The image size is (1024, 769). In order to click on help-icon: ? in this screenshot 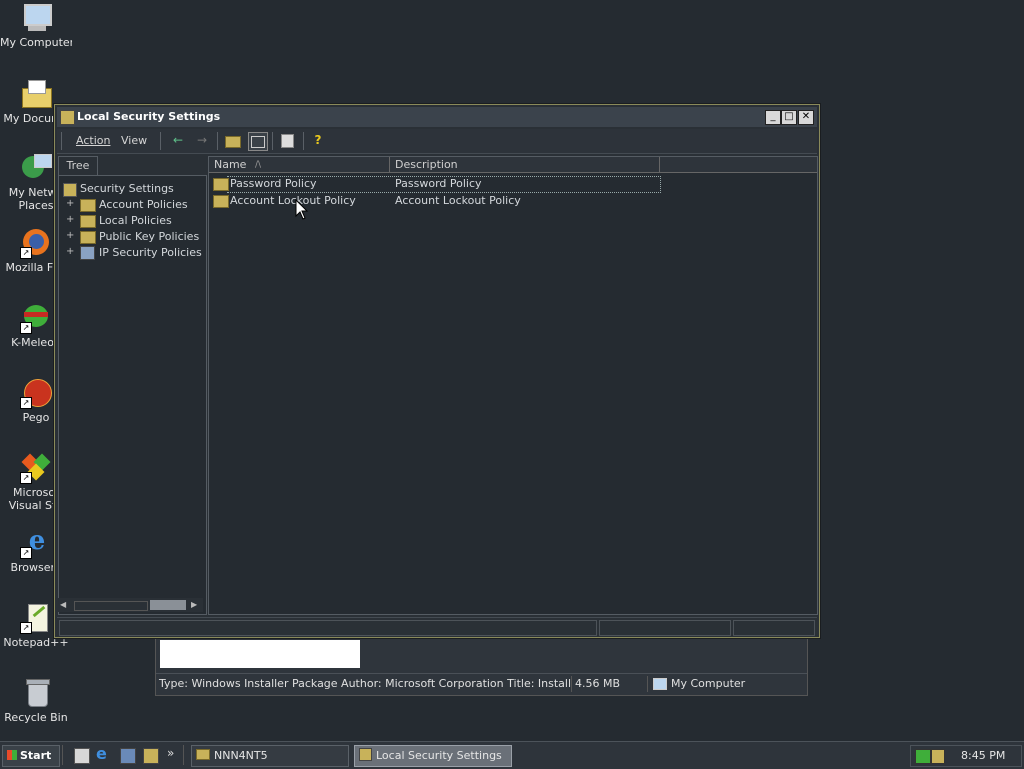, I will do `click(318, 140)`.